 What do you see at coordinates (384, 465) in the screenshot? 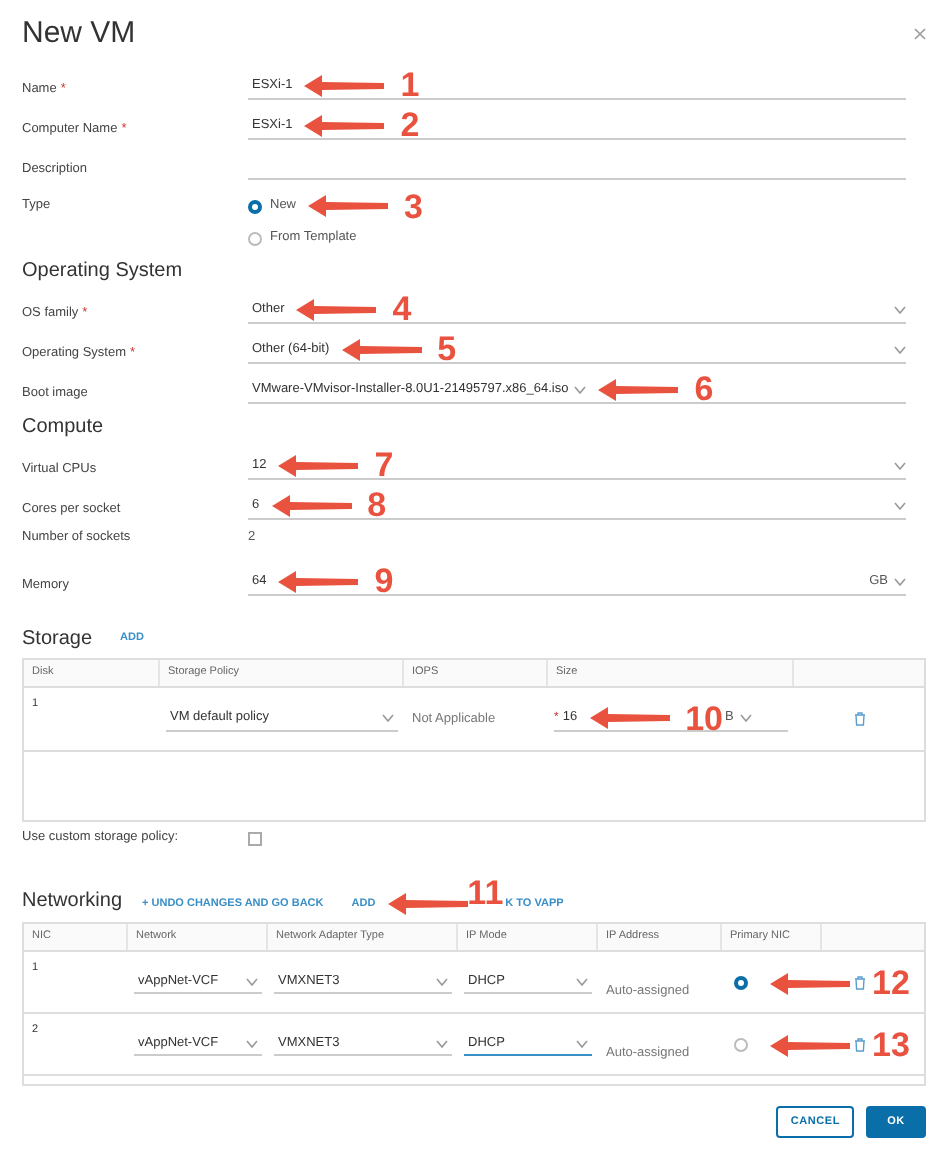
I see `annotation-number: 7` at bounding box center [384, 465].